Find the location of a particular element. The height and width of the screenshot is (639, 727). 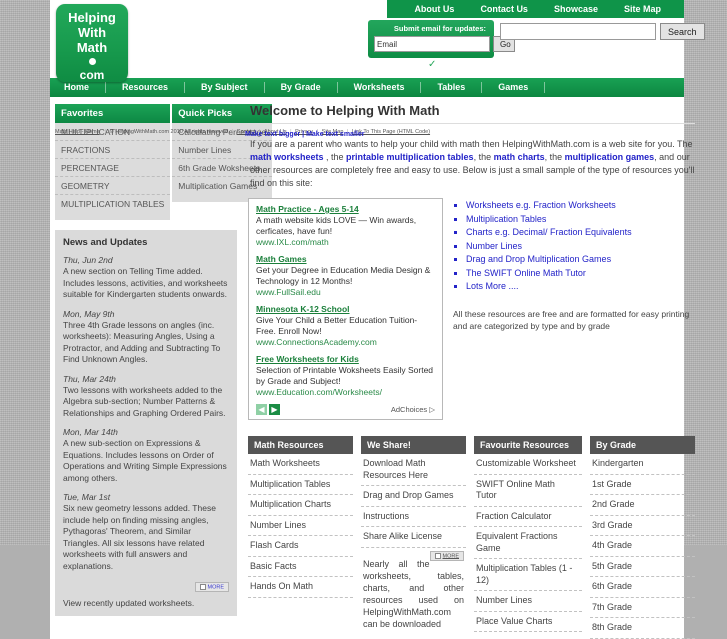

nav-item-worksheets: Worksheets is located at coordinates (380, 87).